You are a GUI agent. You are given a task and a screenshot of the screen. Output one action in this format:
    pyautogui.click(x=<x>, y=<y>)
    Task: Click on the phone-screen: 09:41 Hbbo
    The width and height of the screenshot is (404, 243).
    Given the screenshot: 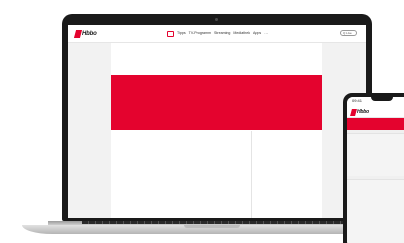 What is the action you would take?
    pyautogui.click(x=375, y=170)
    